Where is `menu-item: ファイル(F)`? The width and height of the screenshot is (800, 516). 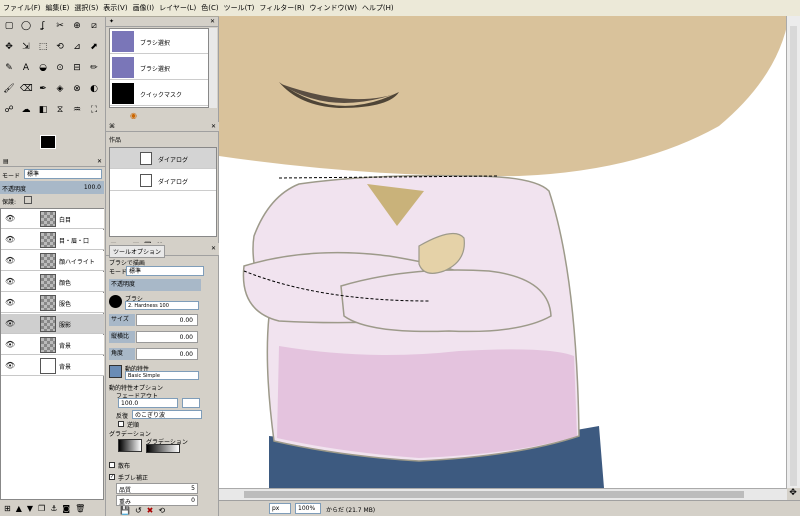
menu-item: ファイル(F) is located at coordinates (22, 8).